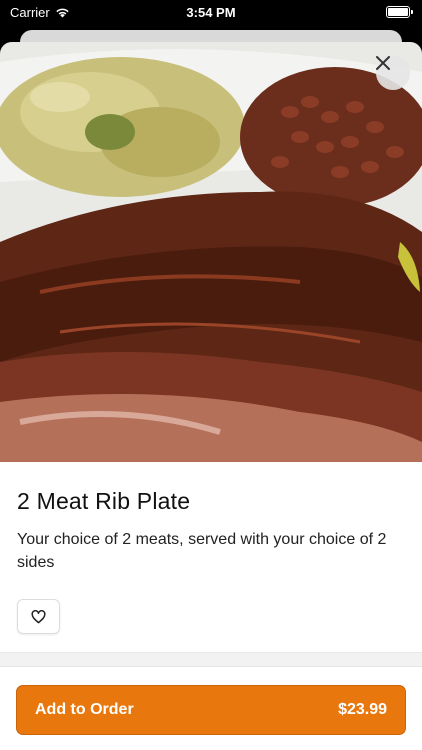 The image size is (422, 750). I want to click on status-time: 3:54 PM, so click(211, 12).